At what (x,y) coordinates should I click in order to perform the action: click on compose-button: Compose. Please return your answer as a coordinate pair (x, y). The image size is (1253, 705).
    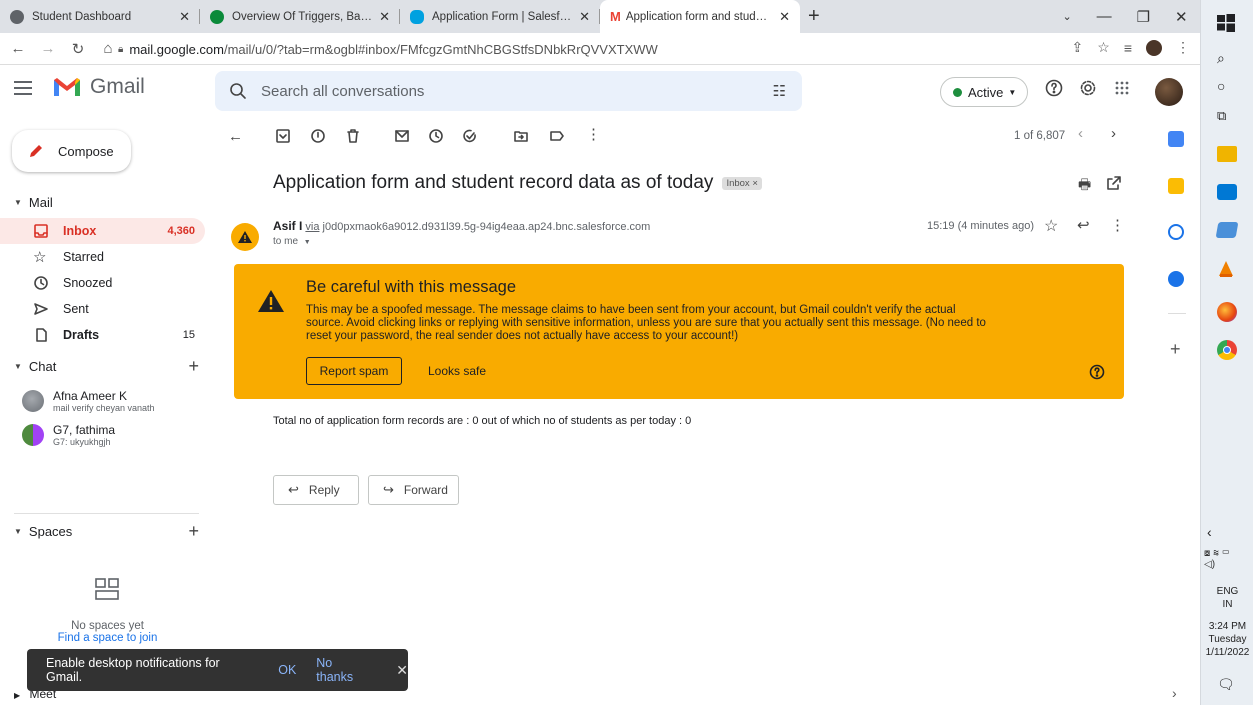
    Looking at the image, I should click on (71, 151).